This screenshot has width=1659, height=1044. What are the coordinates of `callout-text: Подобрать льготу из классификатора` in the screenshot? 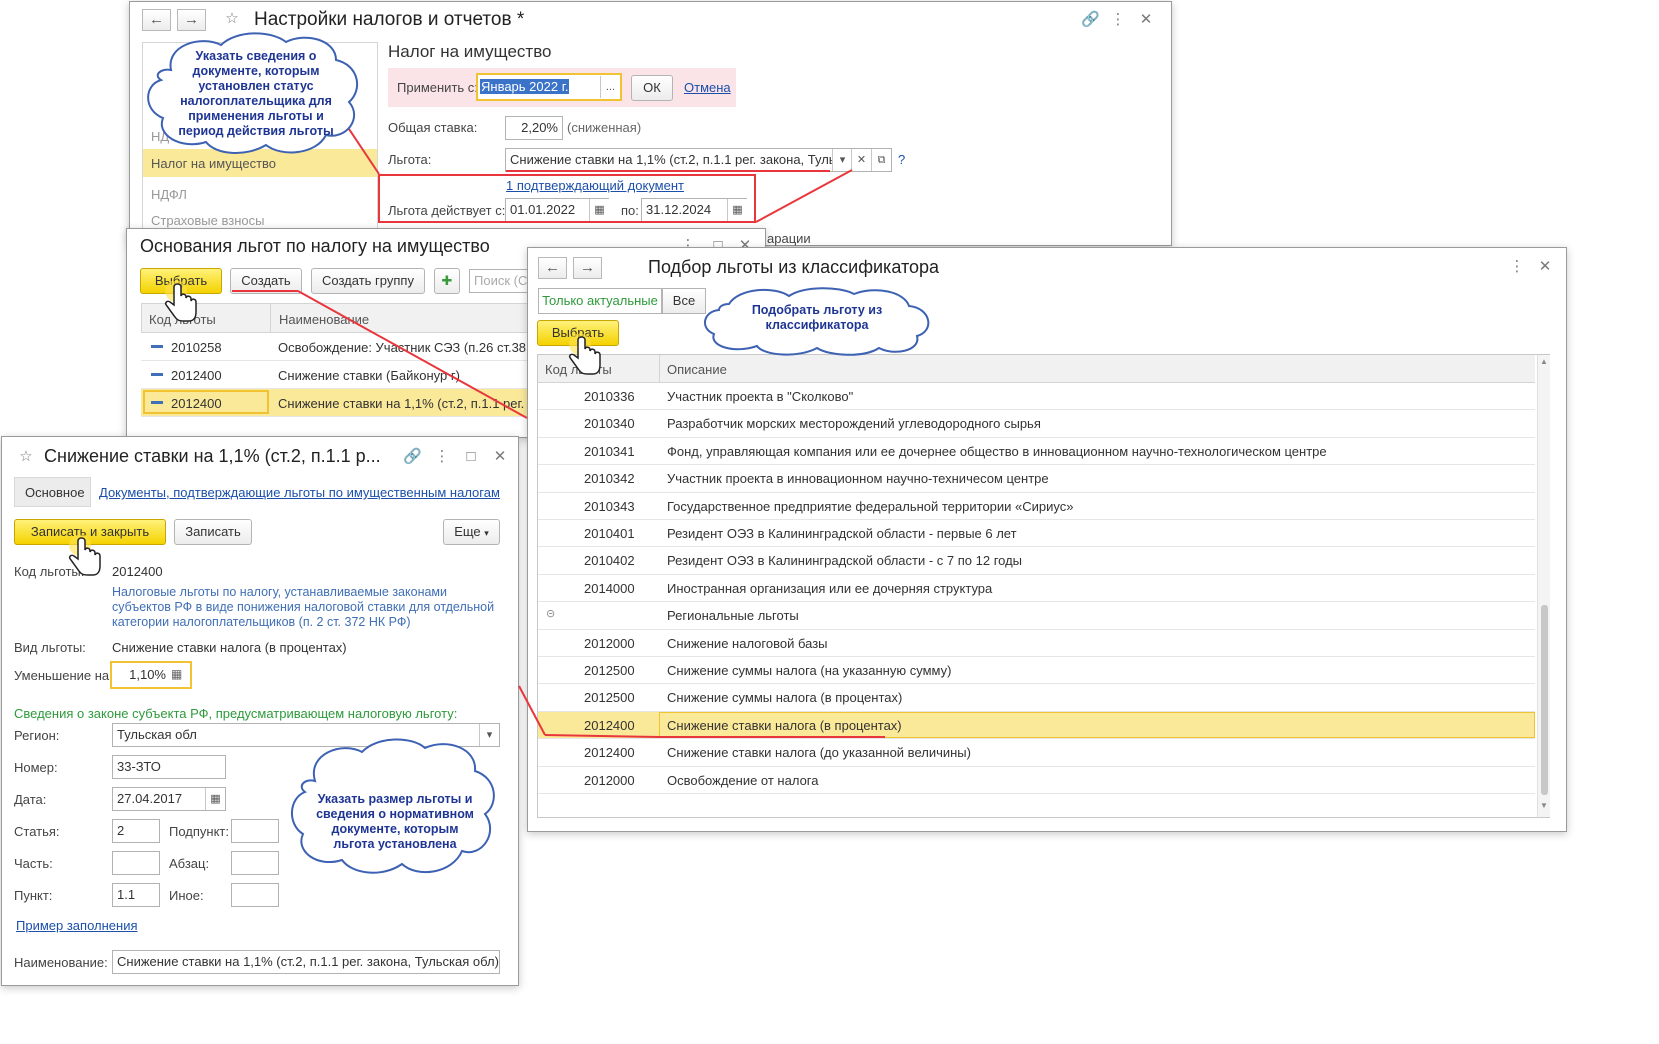 It's located at (817, 317).